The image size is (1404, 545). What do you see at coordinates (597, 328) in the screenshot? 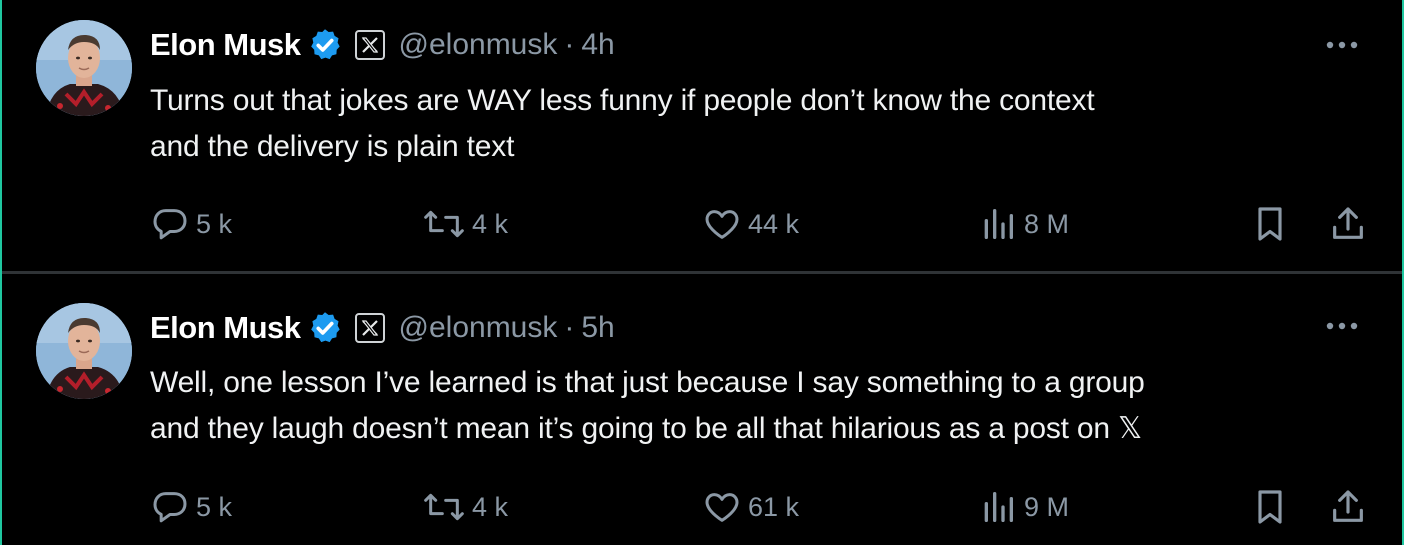
I see `timestamp: 5h` at bounding box center [597, 328].